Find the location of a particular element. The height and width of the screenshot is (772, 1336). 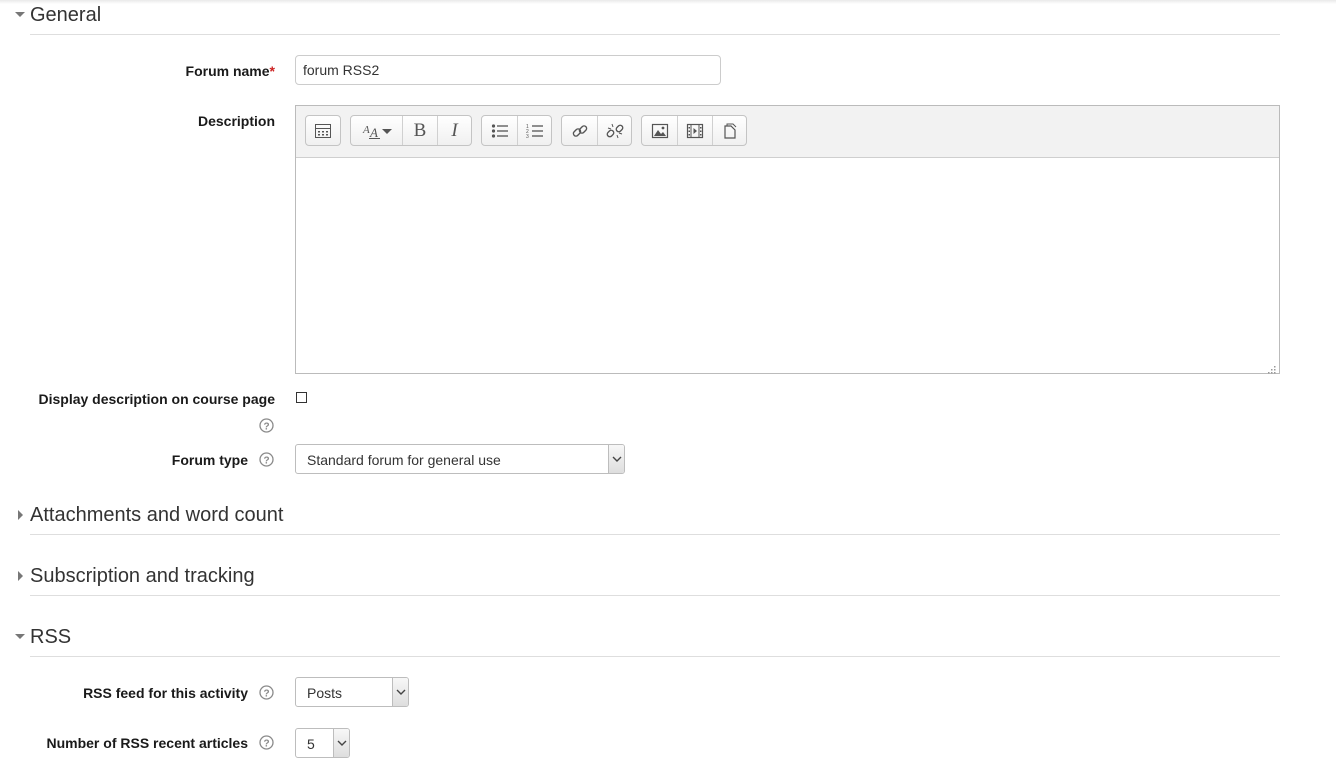

required-marker: * is located at coordinates (272, 71).